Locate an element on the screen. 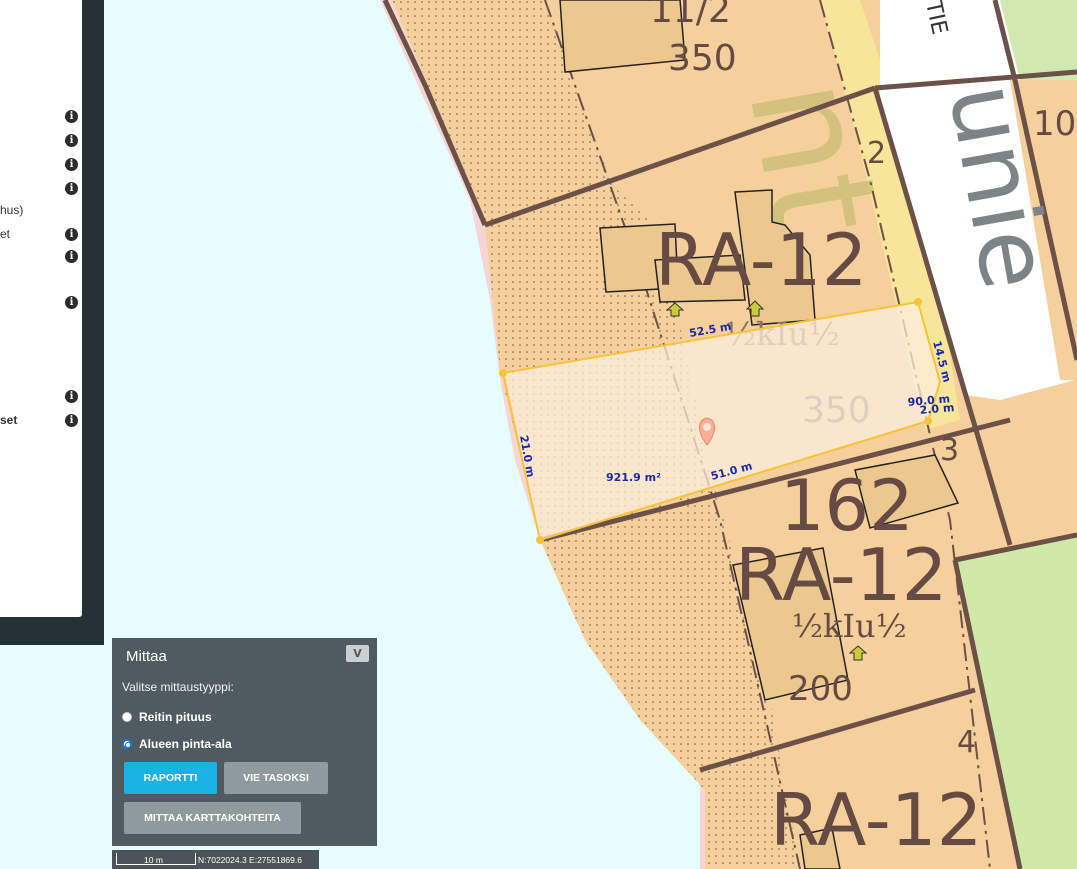 Image resolution: width=1077 pixels, height=869 pixels. plot-number: 3 is located at coordinates (949, 450).